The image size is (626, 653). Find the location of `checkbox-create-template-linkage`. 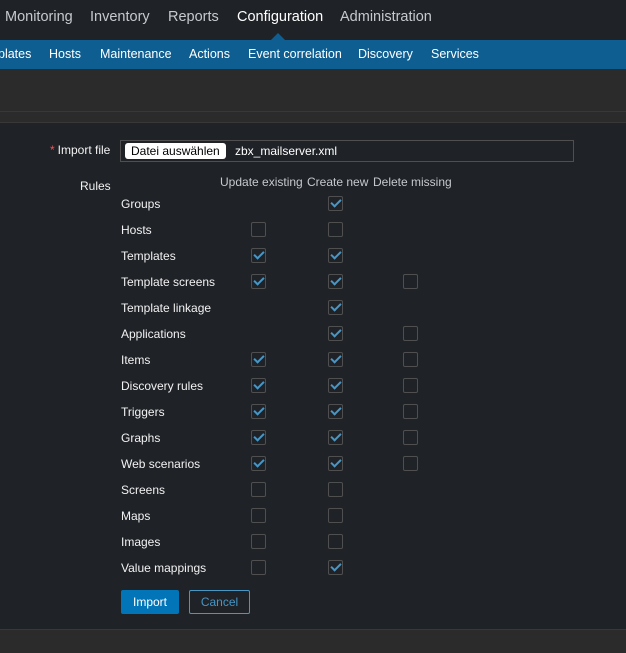

checkbox-create-template-linkage is located at coordinates (335, 307).